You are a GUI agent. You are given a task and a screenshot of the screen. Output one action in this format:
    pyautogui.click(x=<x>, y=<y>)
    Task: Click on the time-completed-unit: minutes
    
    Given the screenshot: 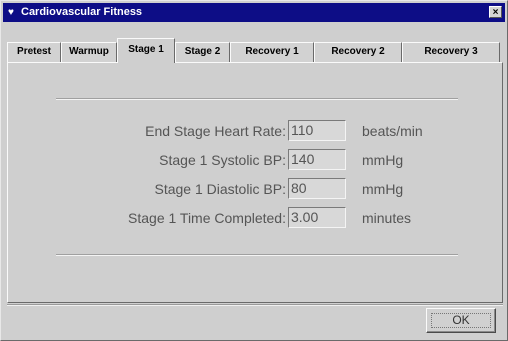 What is the action you would take?
    pyautogui.click(x=387, y=218)
    